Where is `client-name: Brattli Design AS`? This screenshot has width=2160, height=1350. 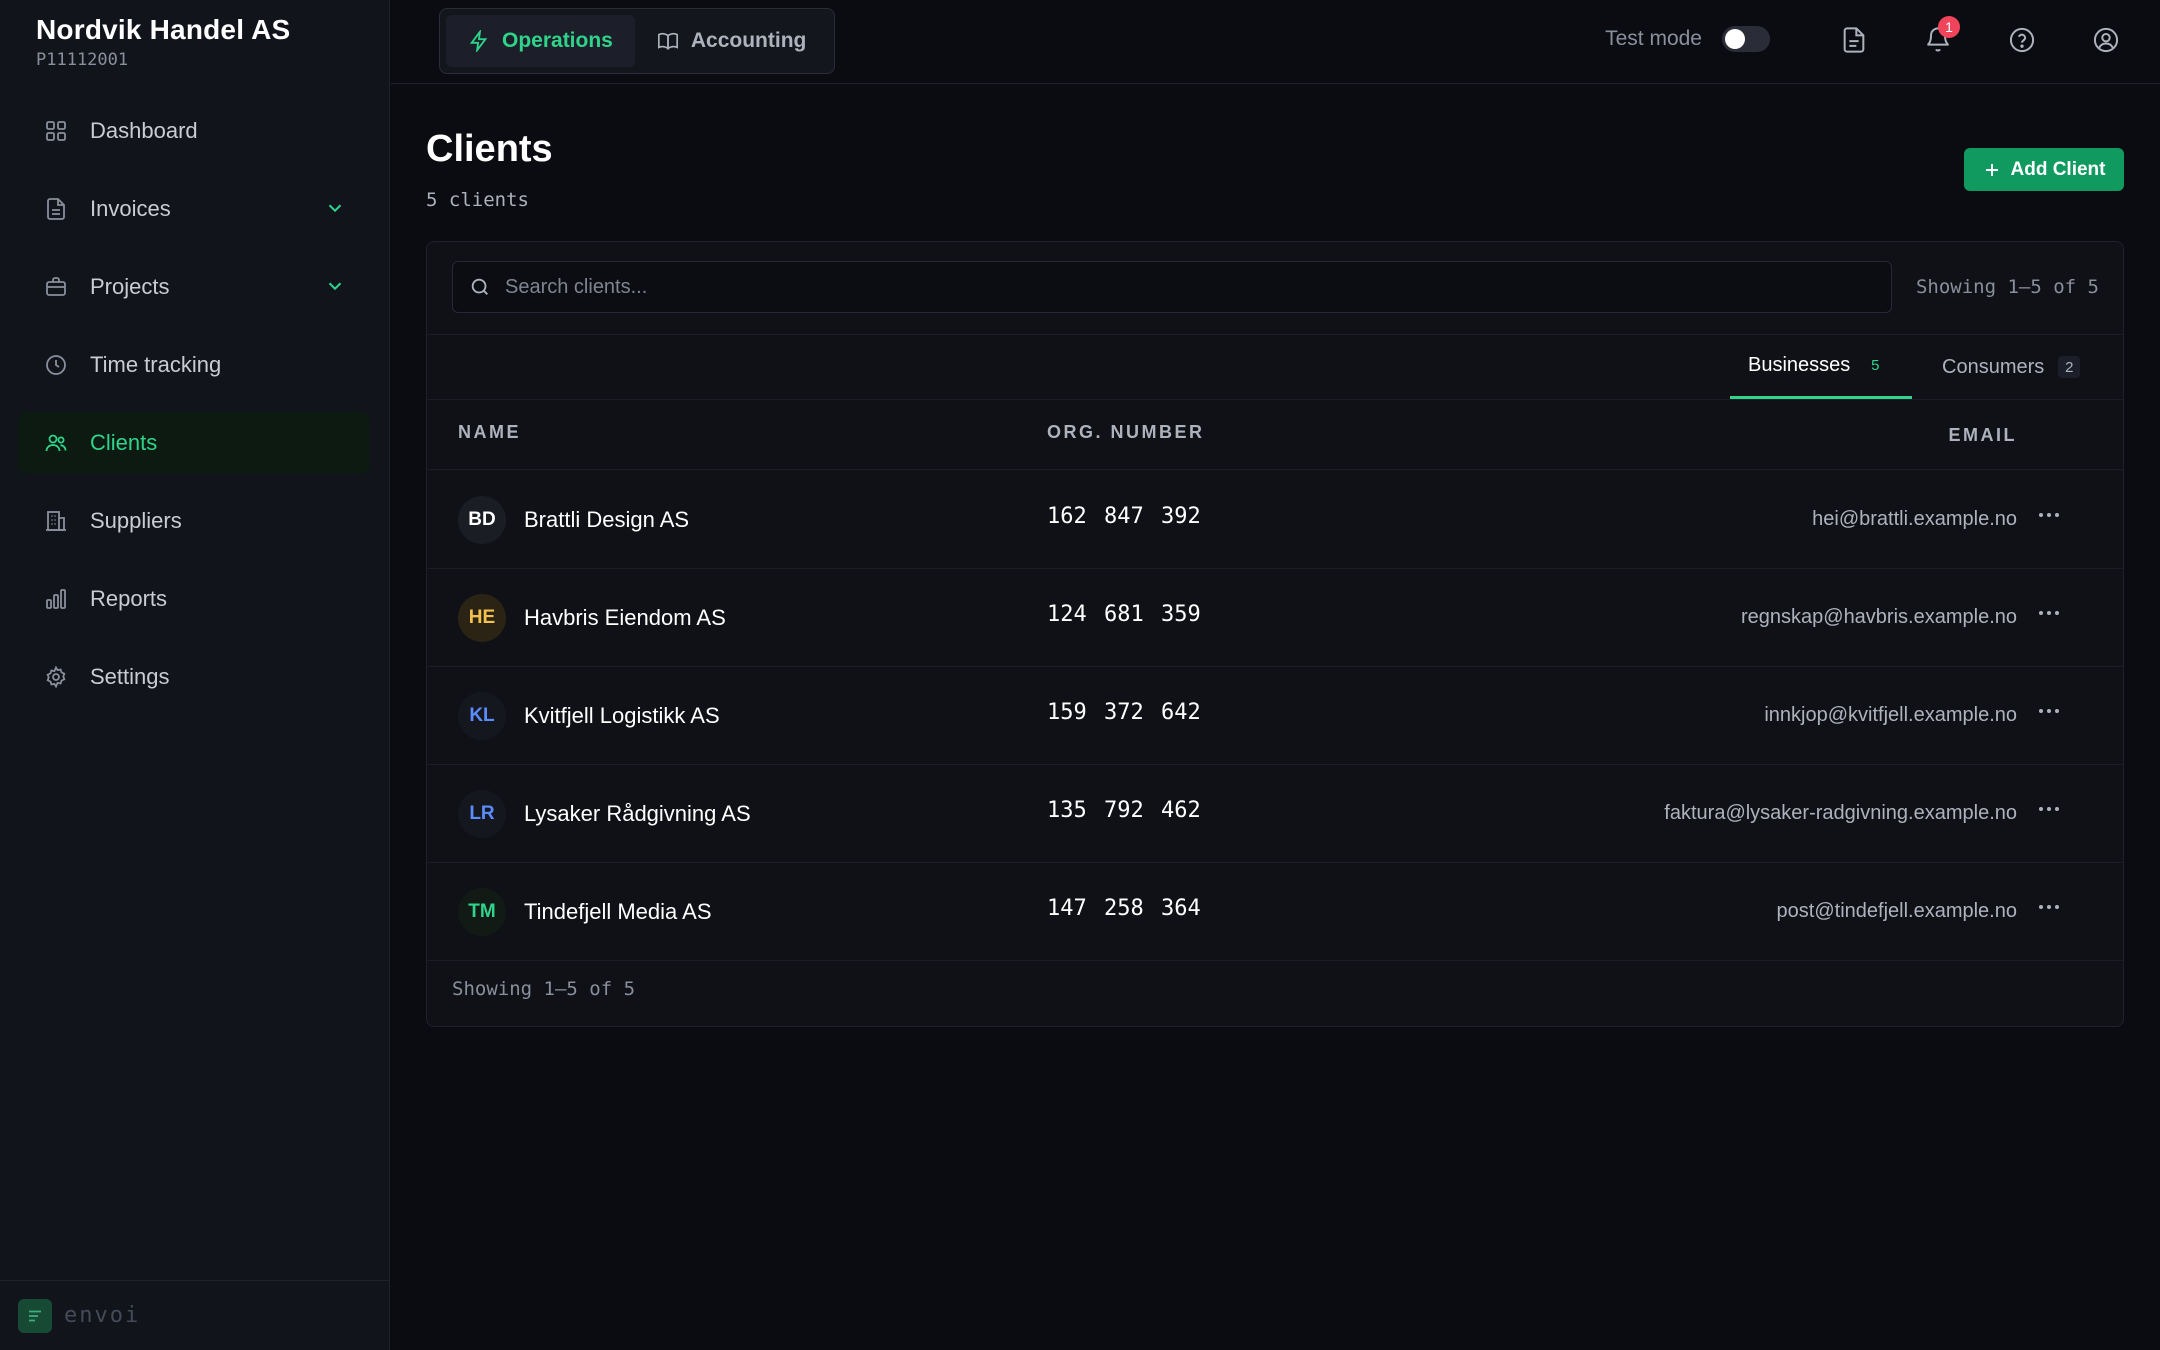
client-name: Brattli Design AS is located at coordinates (606, 520).